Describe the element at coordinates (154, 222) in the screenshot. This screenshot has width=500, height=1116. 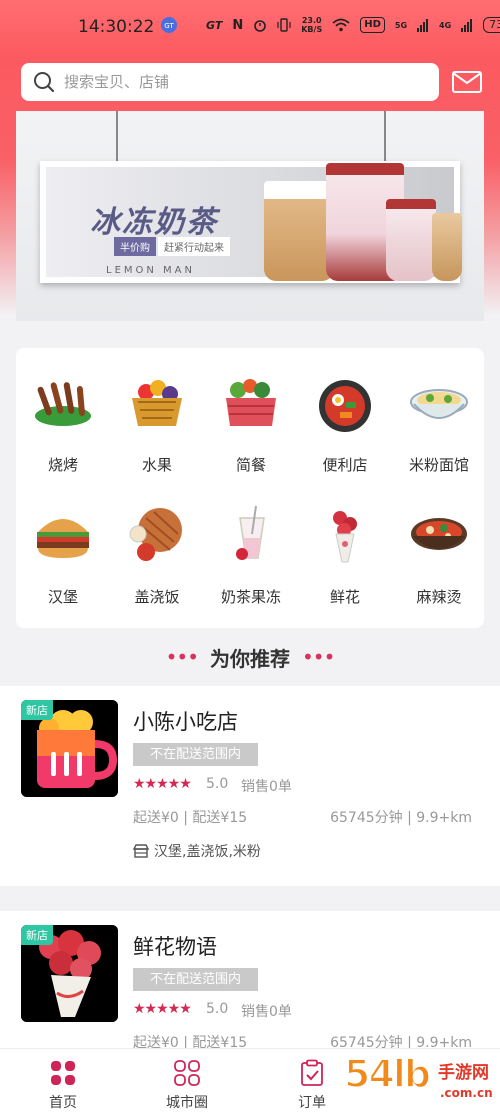
I see `banner-title: 冰冻奶茶` at that location.